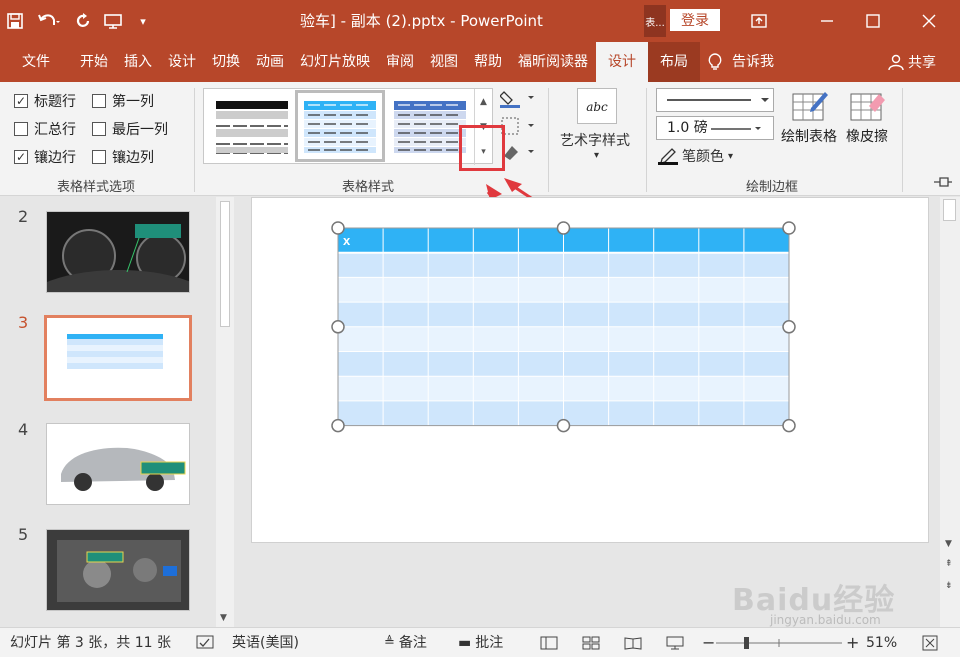  Describe the element at coordinates (482, 148) in the screenshot. I see `highlight-box` at that location.